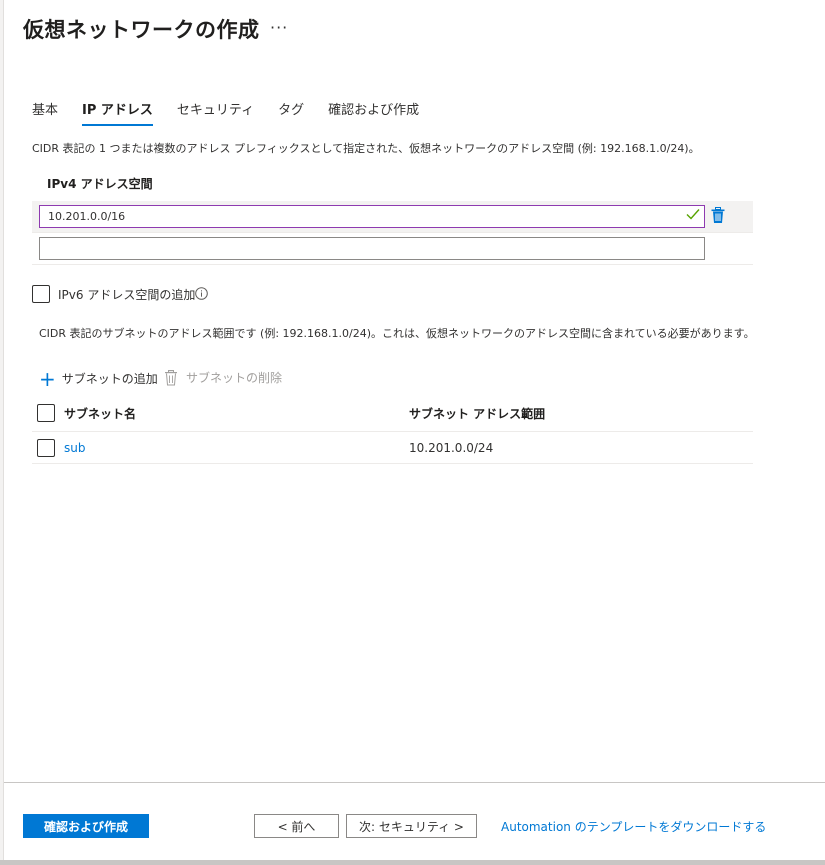 Image resolution: width=825 pixels, height=865 pixels. What do you see at coordinates (46, 413) in the screenshot?
I see `select-all-subnets-checkbox` at bounding box center [46, 413].